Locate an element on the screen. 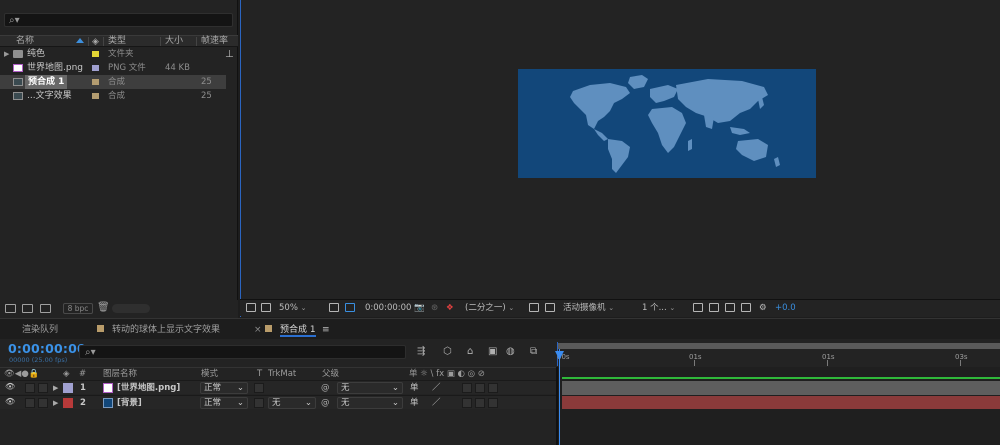 Image resolution: width=1000 pixels, height=445 pixels. col-layer-name: 图层名称 is located at coordinates (120, 374).